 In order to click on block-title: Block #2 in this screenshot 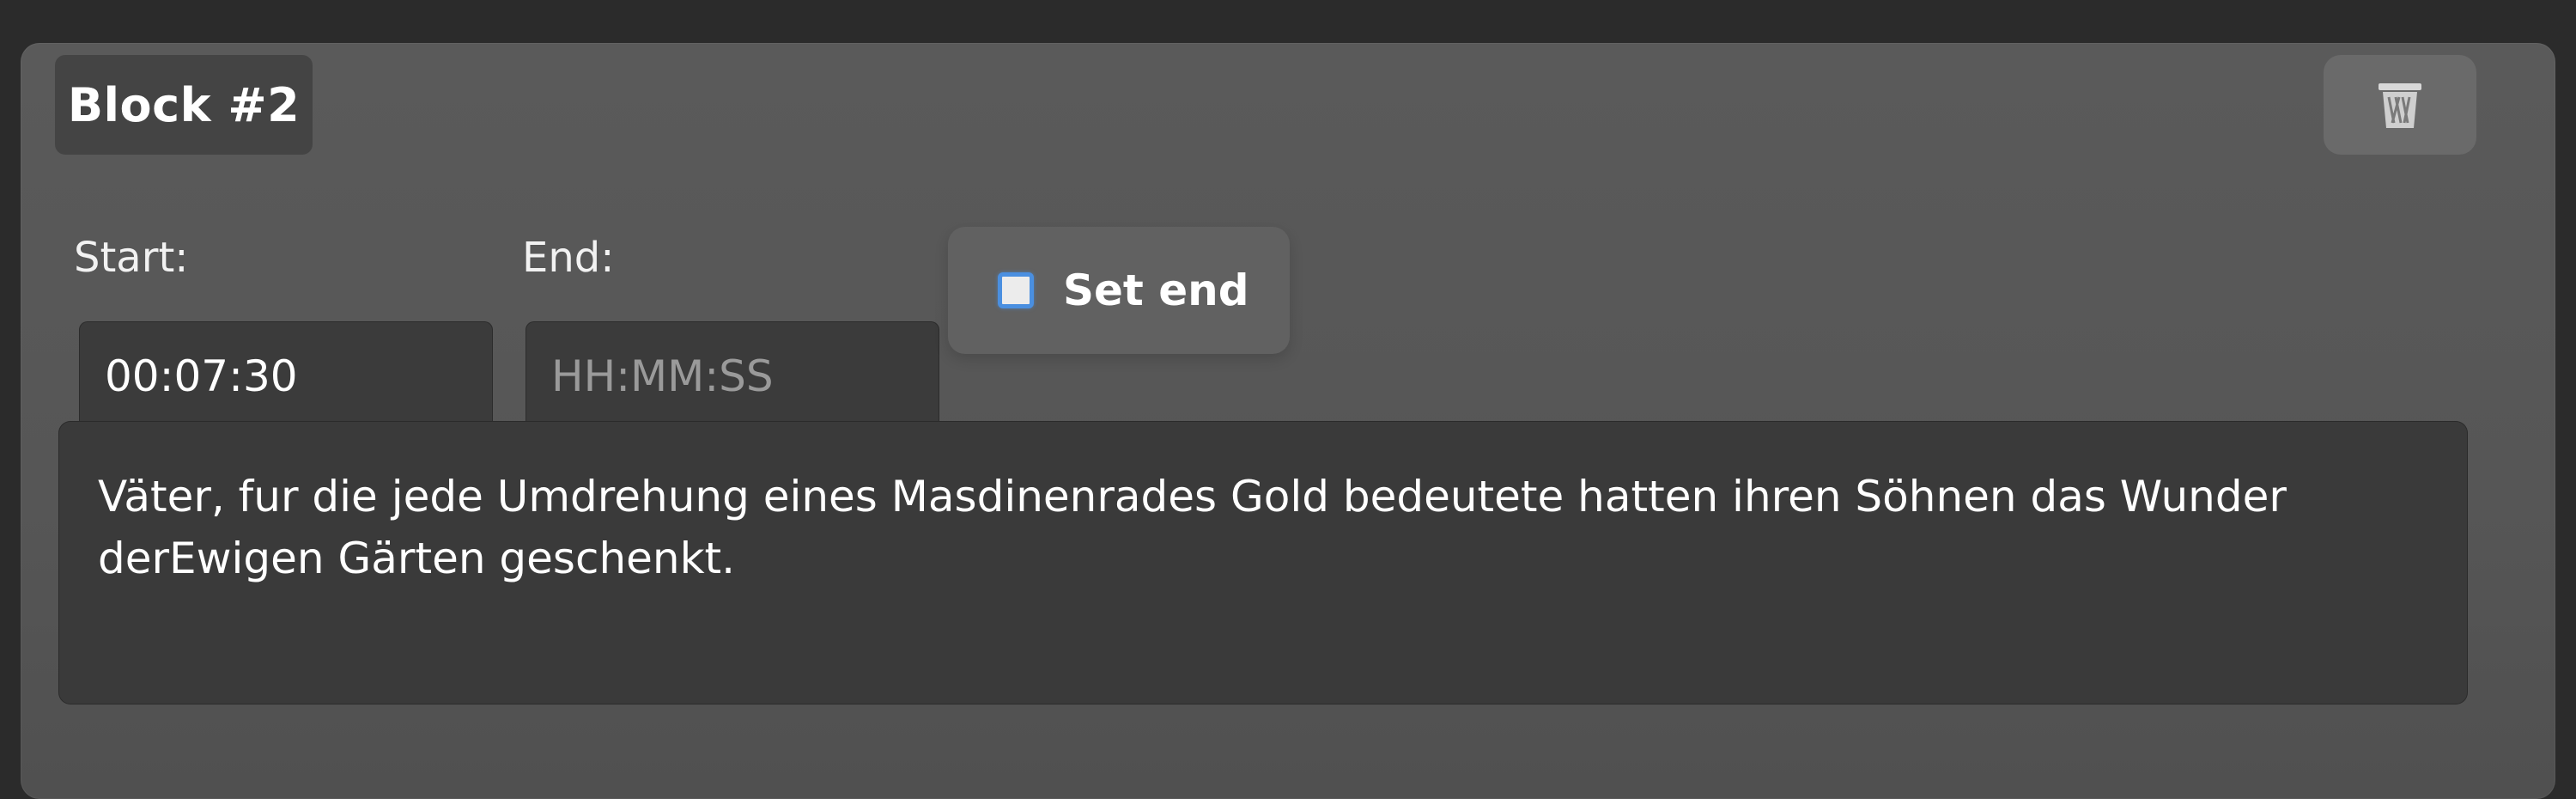, I will do `click(184, 105)`.